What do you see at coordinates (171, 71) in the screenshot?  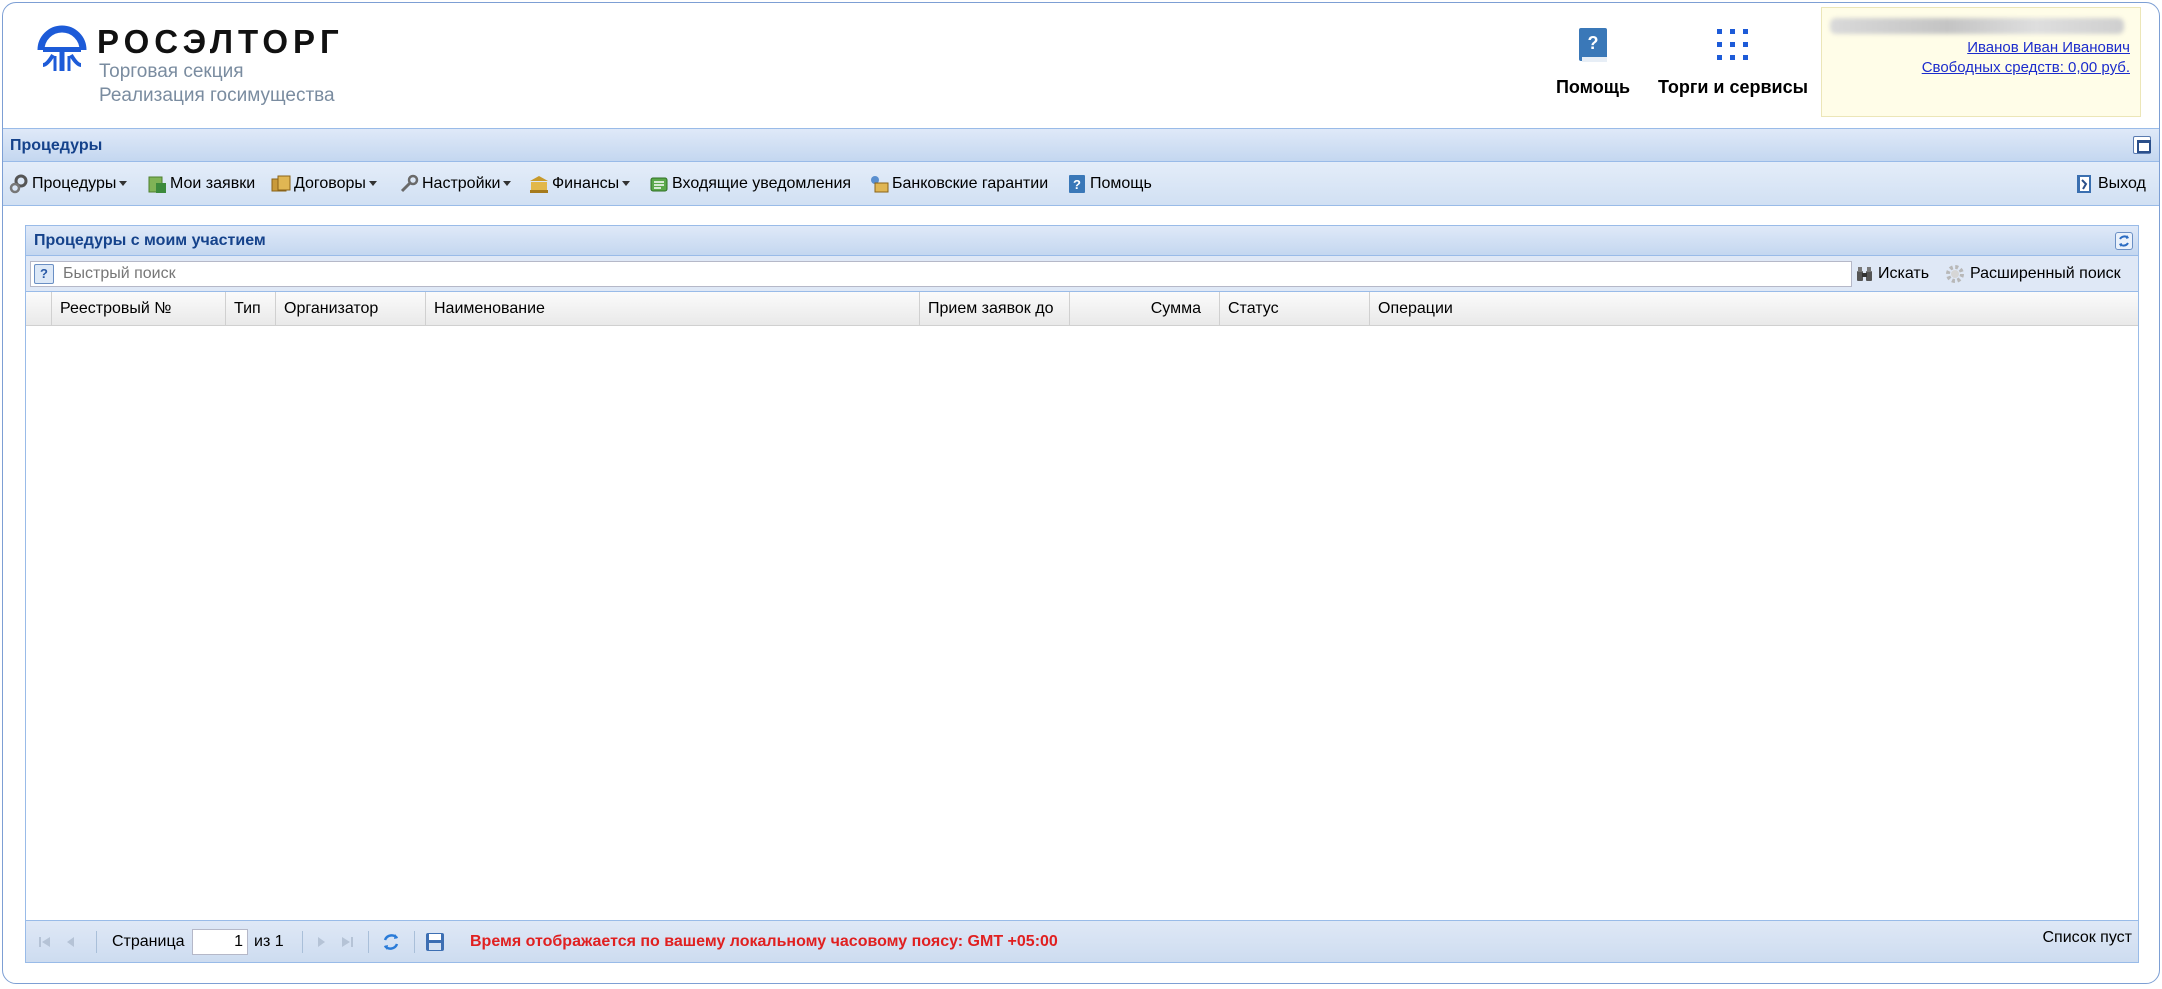 I see `logo-subtitle: Торговая секция` at bounding box center [171, 71].